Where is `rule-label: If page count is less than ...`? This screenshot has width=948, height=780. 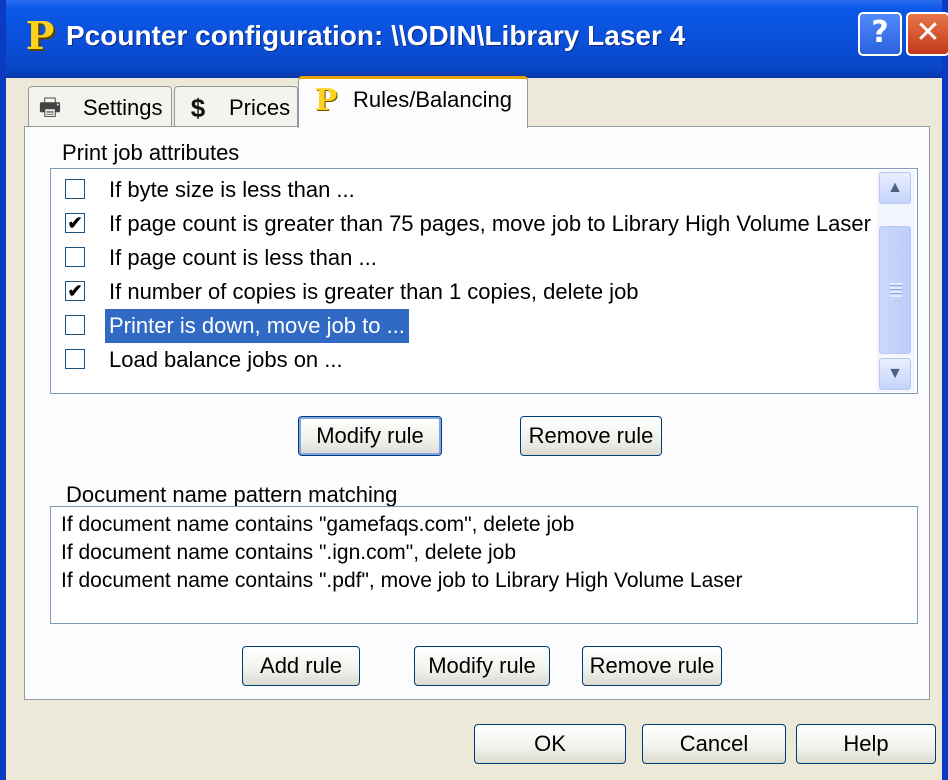
rule-label: If page count is less than ... is located at coordinates (243, 257).